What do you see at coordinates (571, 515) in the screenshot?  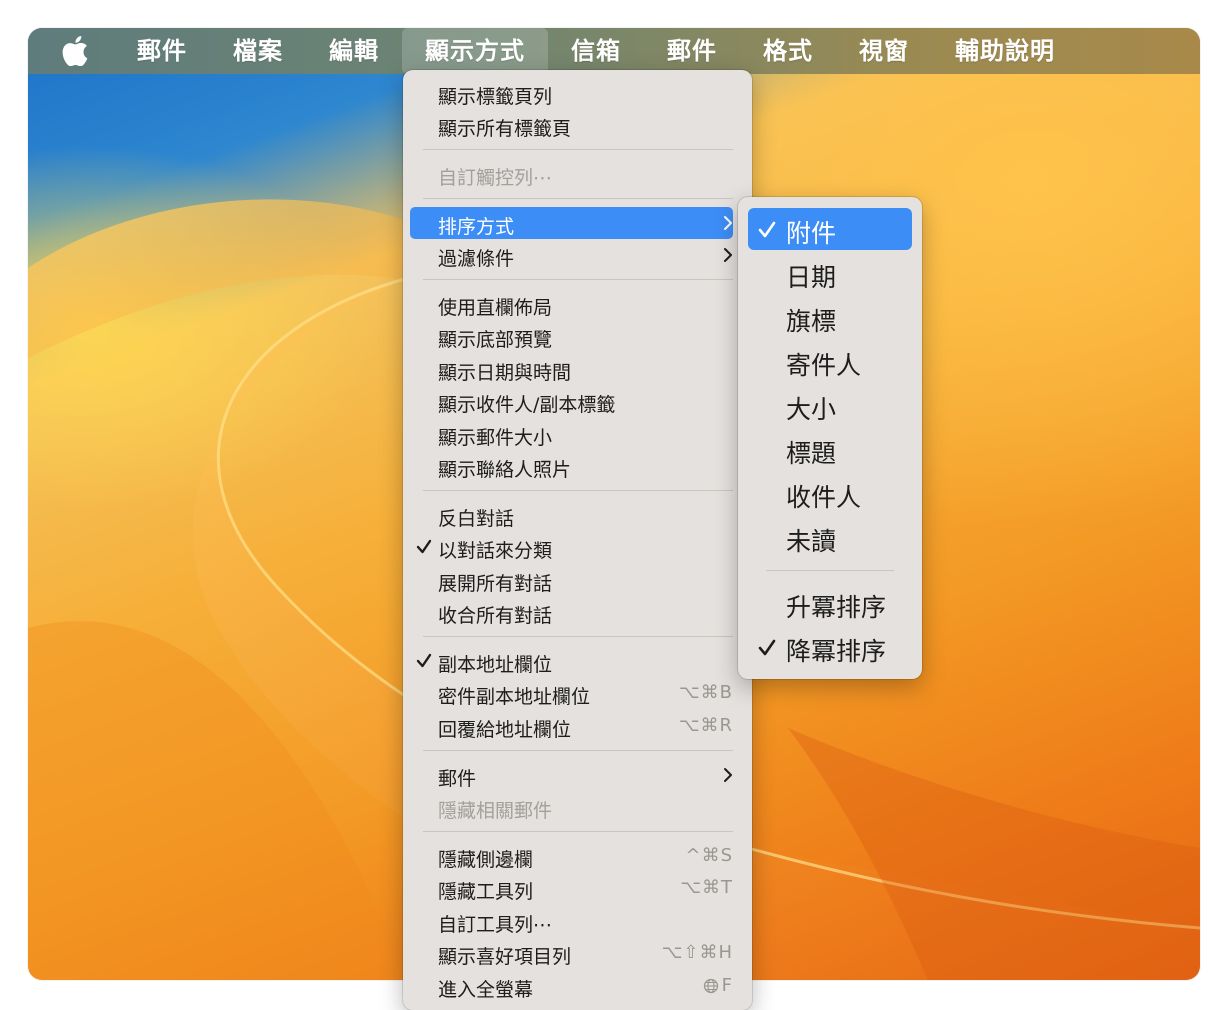 I see `menu-item-highlight-conversations: 反白對話` at bounding box center [571, 515].